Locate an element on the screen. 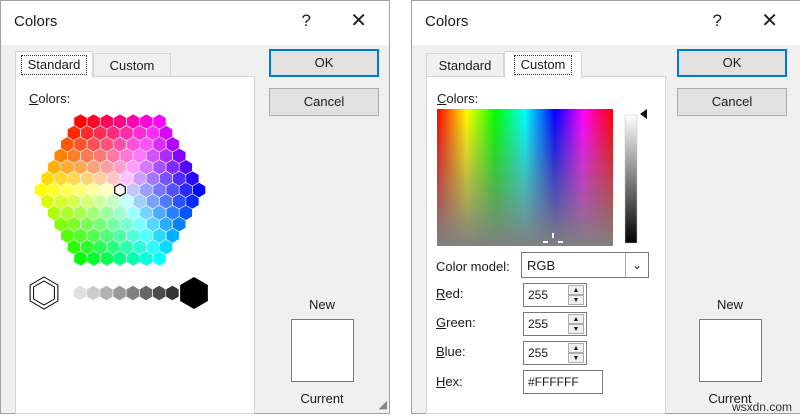 This screenshot has width=800, height=418. white-swatch is located at coordinates (44, 293).